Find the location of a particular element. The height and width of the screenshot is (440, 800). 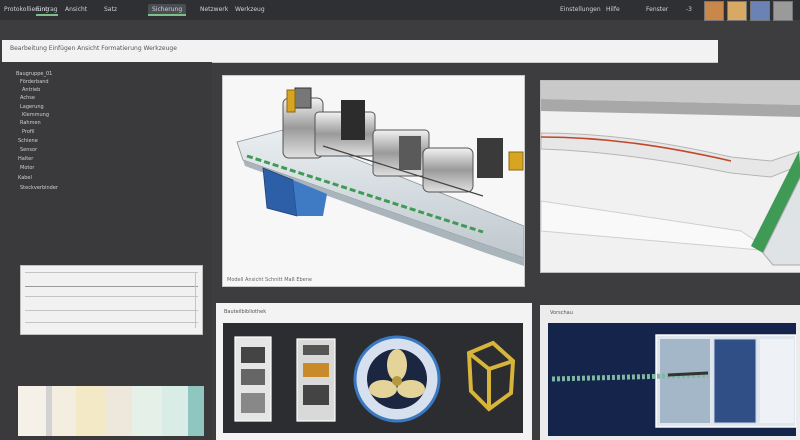

rail-detail-model is located at coordinates (670, 173).